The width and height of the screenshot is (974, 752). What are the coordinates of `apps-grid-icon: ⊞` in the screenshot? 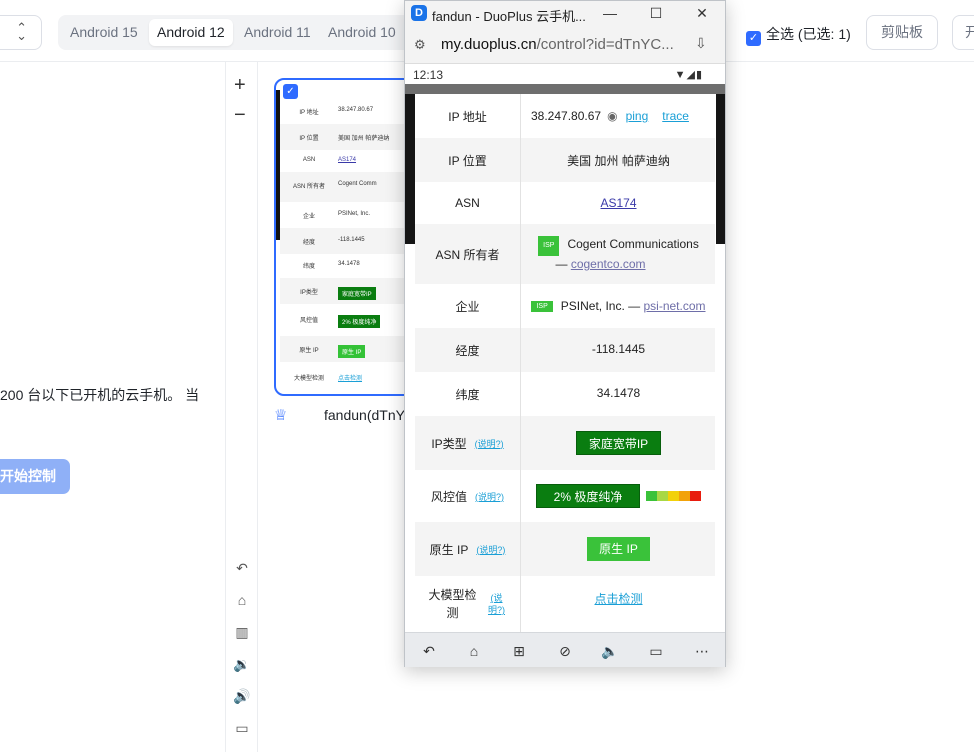 It's located at (519, 651).